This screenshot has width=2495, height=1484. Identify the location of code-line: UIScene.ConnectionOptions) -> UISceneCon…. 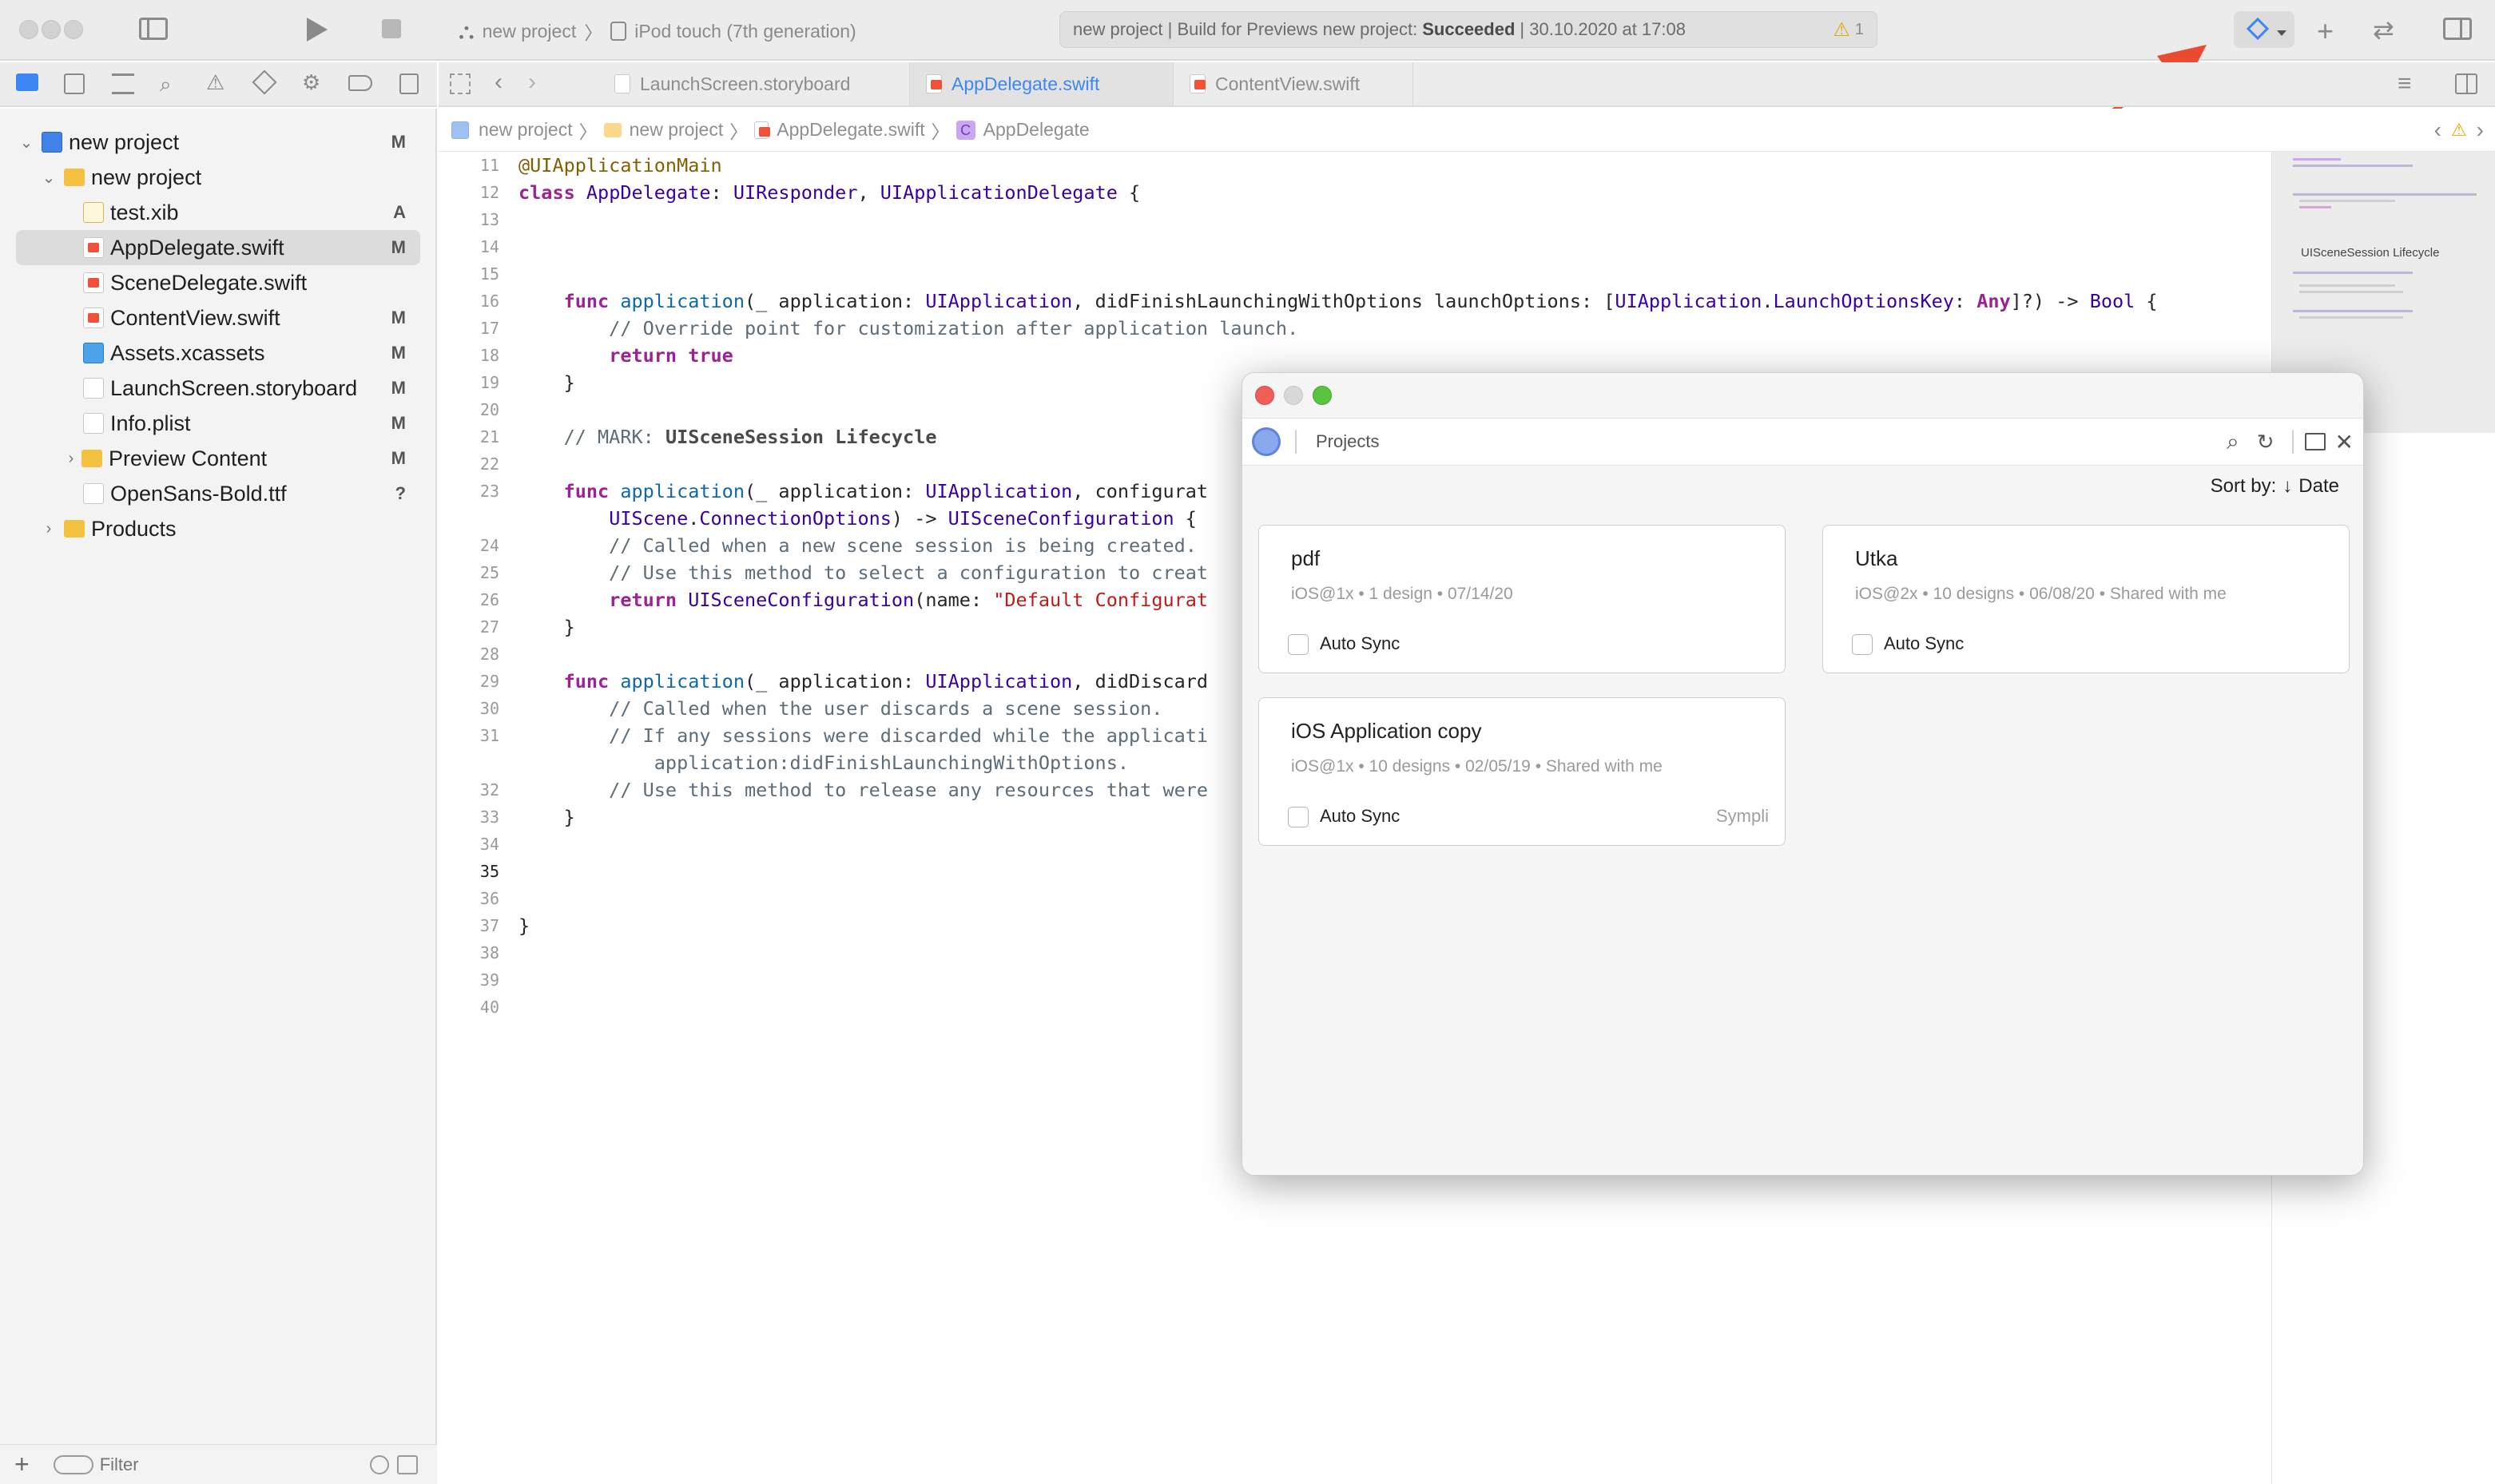
(903, 518).